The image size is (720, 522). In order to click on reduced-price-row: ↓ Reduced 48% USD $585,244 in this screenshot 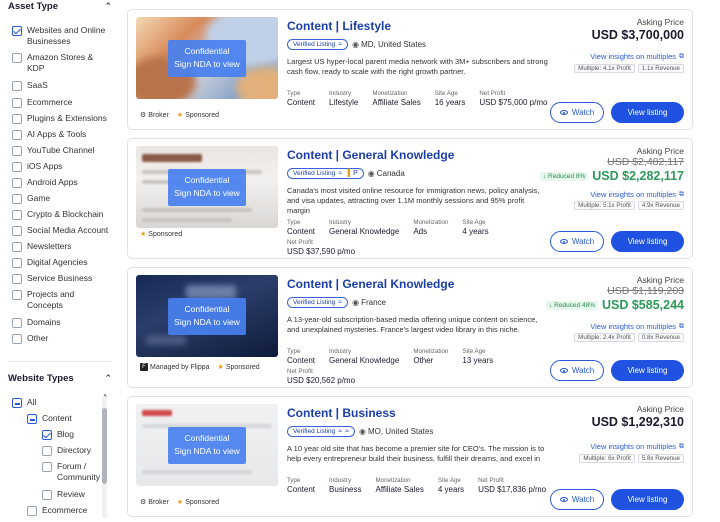, I will do `click(615, 305)`.